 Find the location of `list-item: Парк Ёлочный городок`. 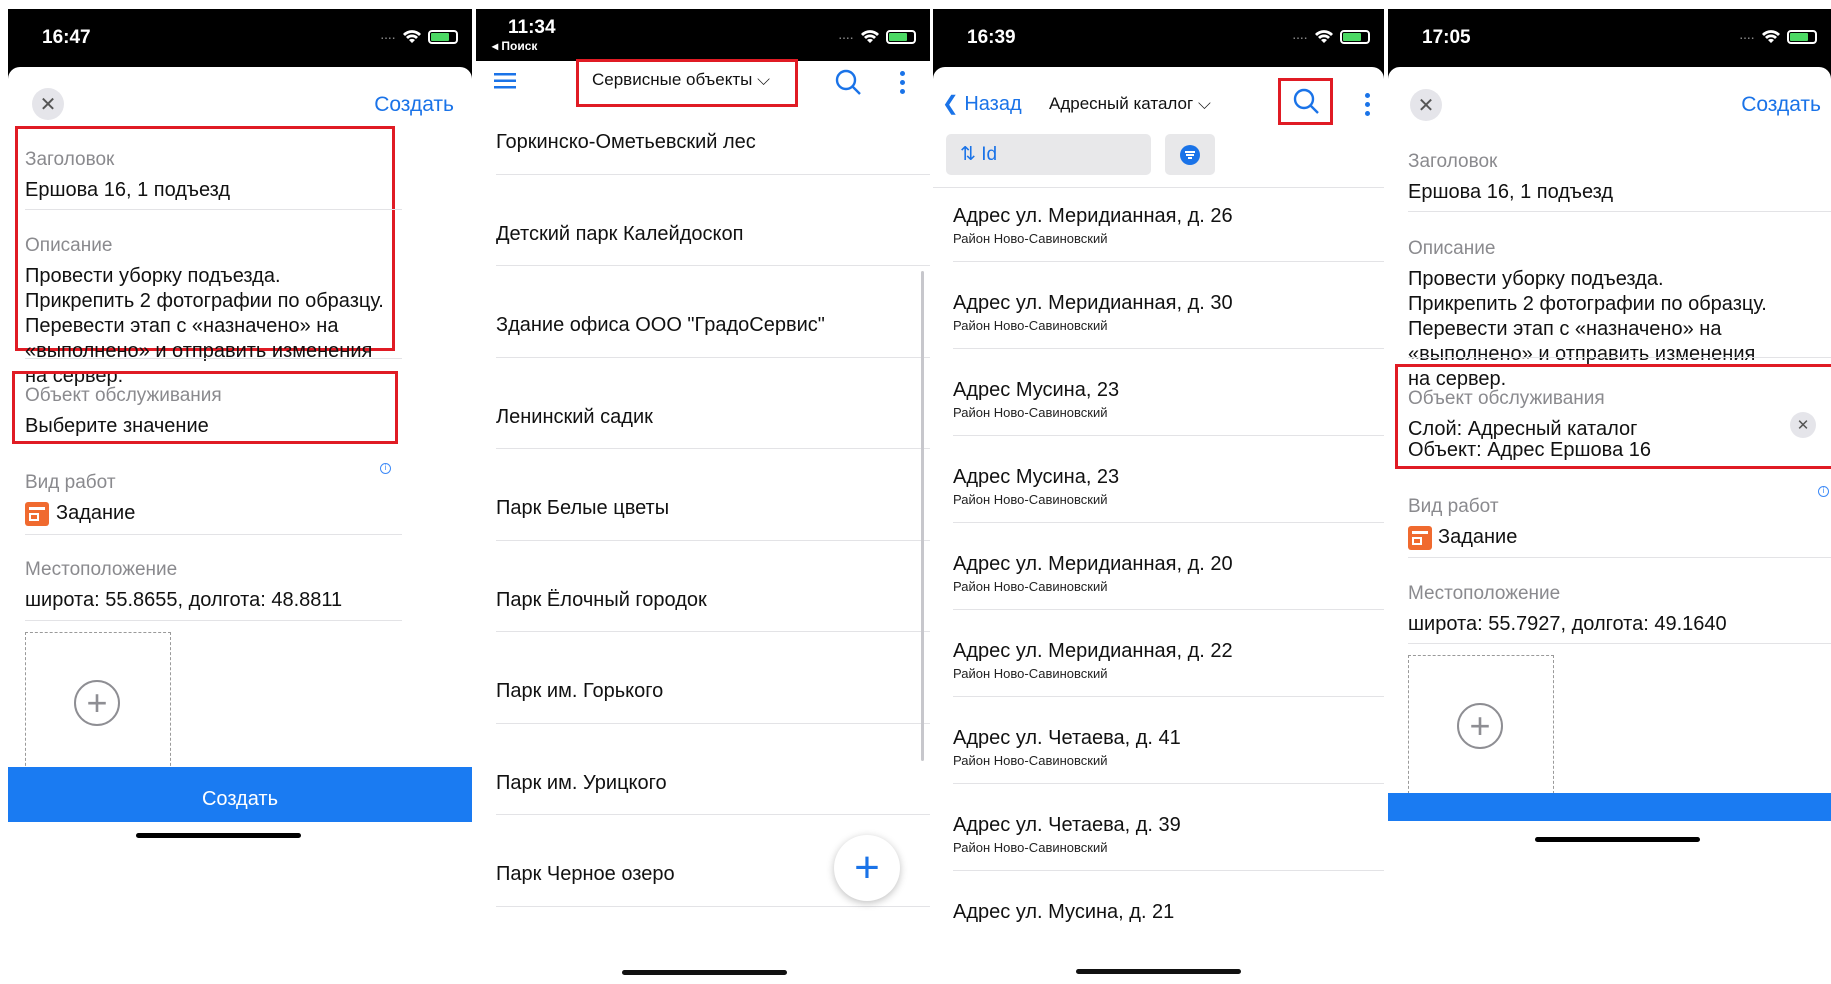

list-item: Парк Ёлочный городок is located at coordinates (601, 600).